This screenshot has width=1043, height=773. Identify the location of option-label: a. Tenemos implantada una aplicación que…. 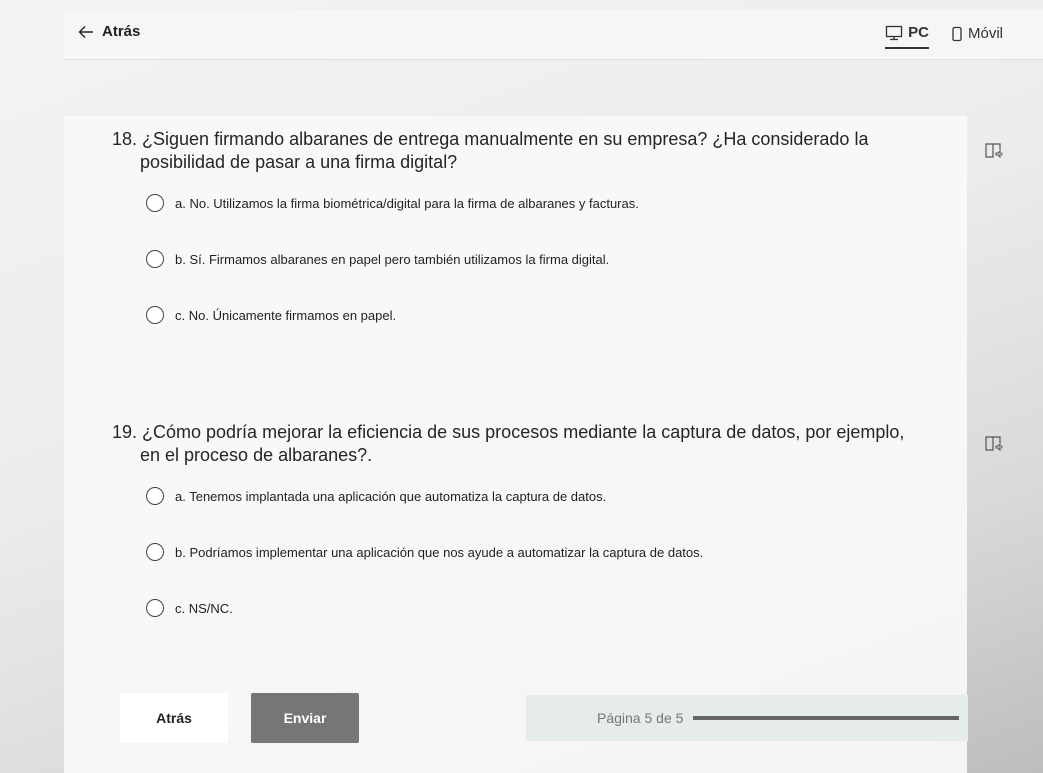
(391, 496).